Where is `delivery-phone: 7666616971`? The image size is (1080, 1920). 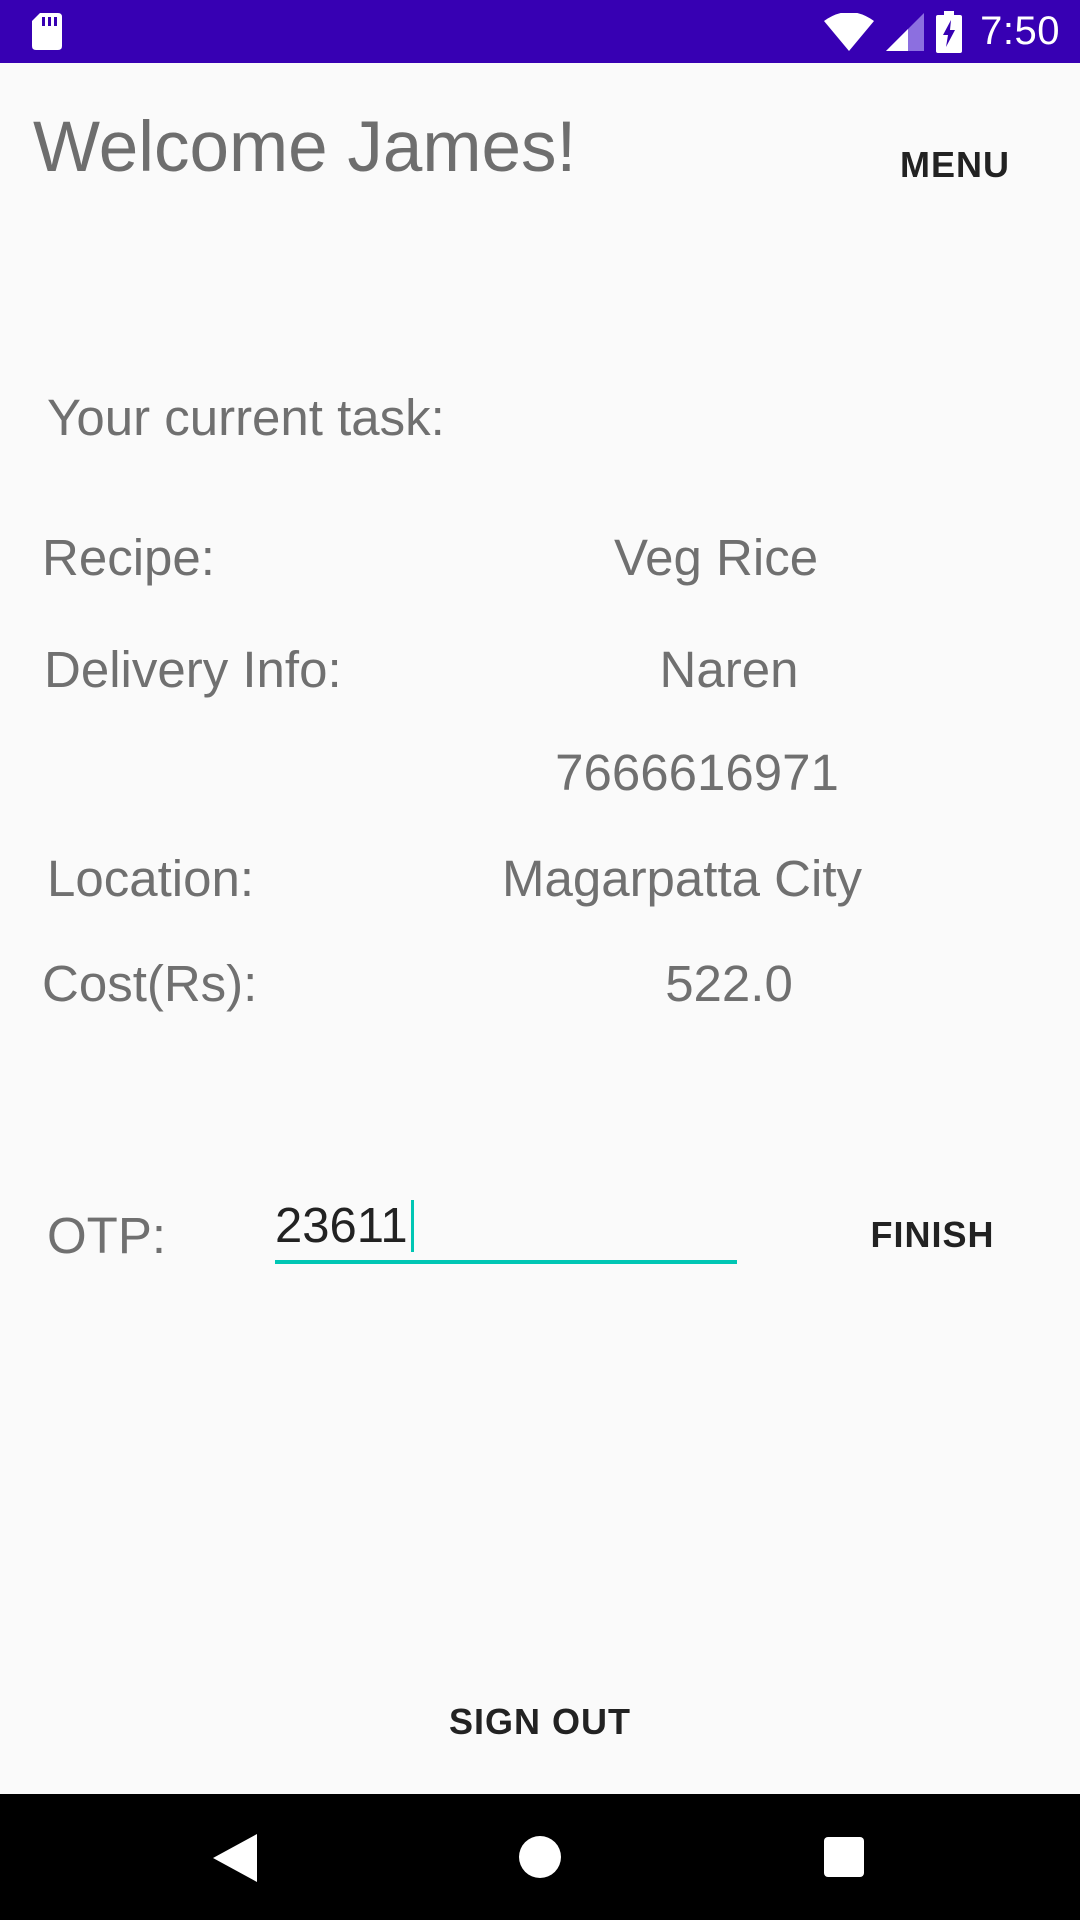
delivery-phone: 7666616971 is located at coordinates (697, 772).